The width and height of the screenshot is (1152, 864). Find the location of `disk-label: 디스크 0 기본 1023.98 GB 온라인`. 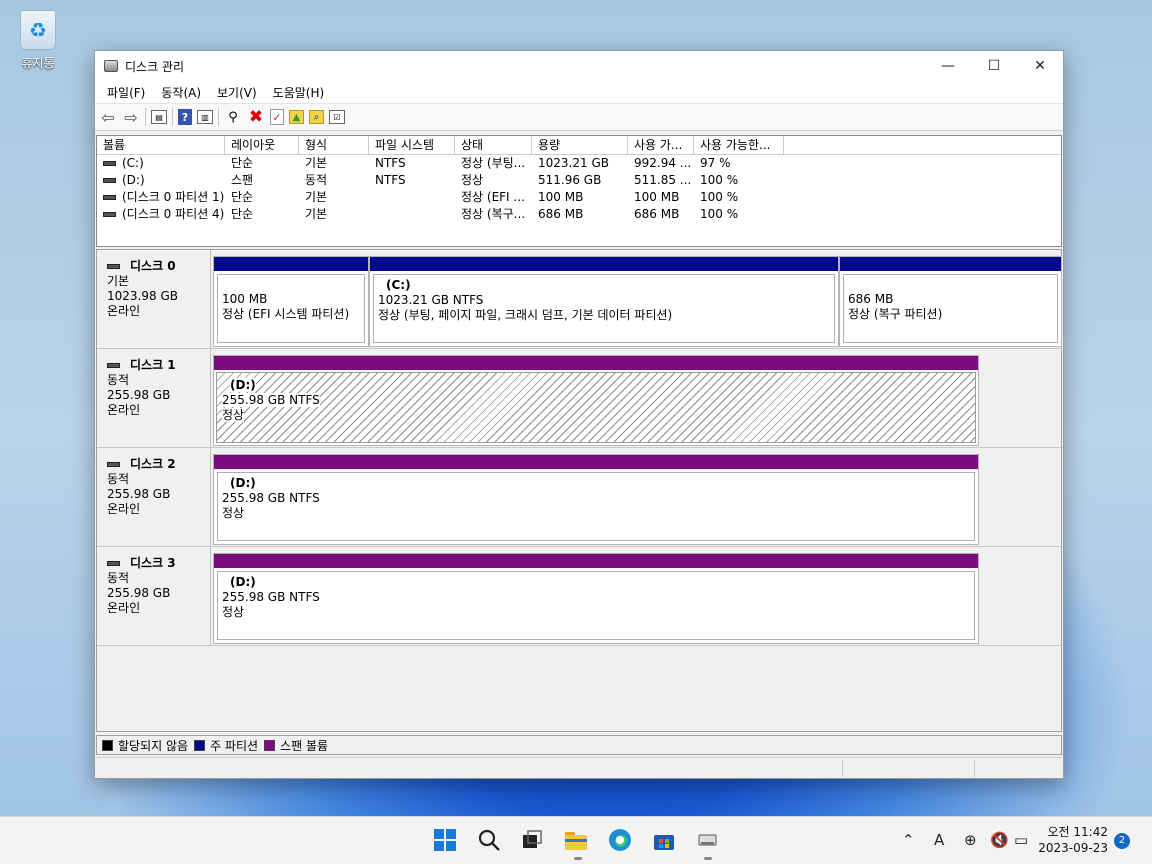

disk-label: 디스크 0 기본 1023.98 GB 온라인 is located at coordinates (154, 299).